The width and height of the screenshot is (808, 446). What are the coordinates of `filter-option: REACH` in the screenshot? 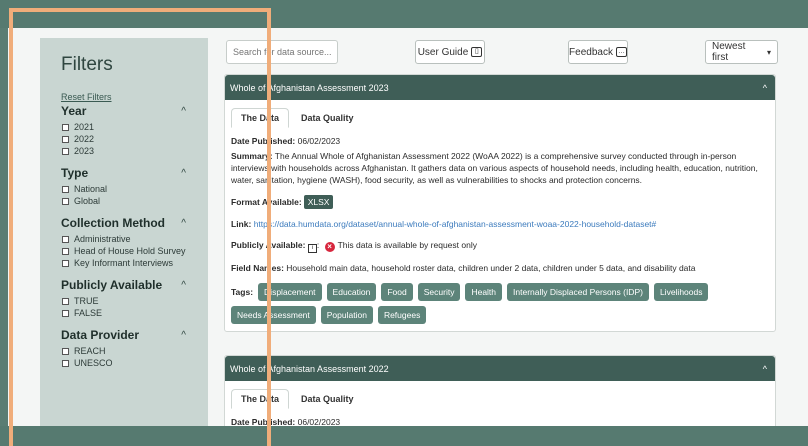 It's located at (126, 351).